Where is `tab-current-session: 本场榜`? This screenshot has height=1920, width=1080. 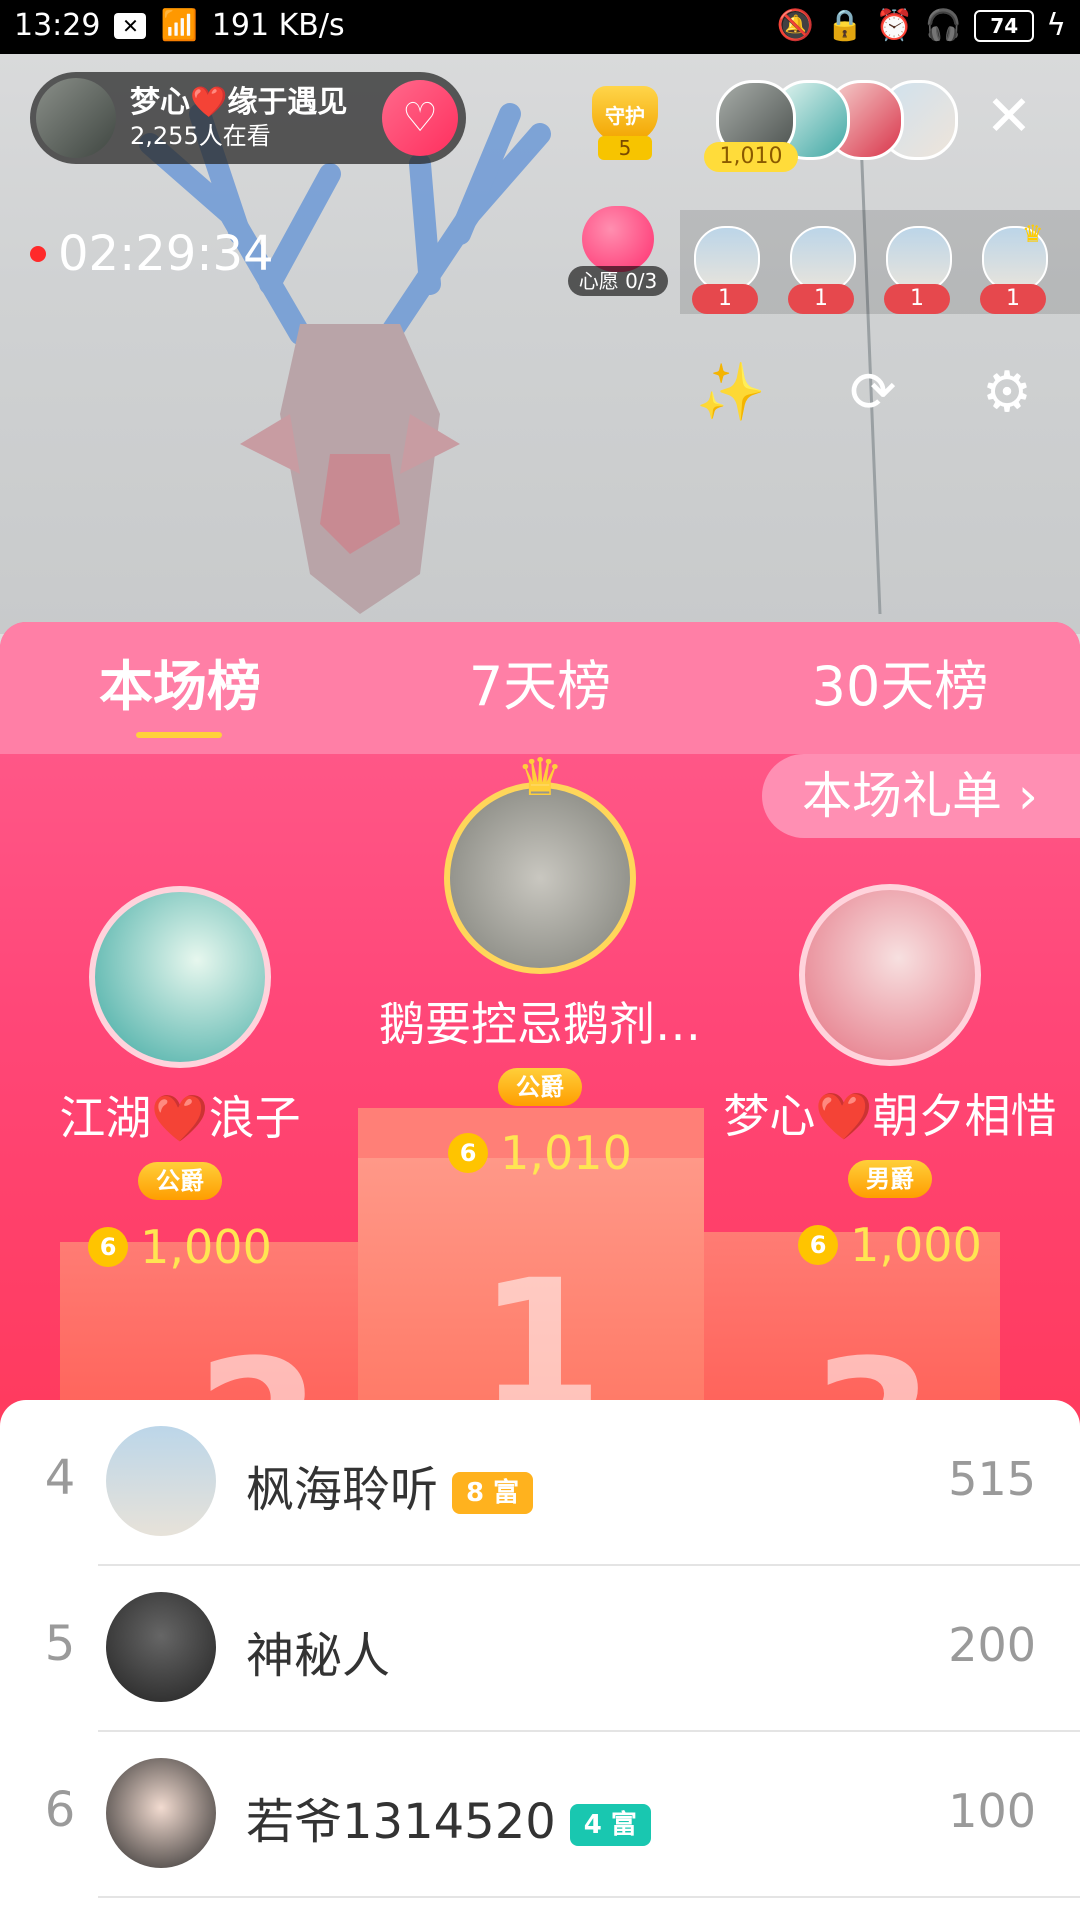
tab-current-session: 本场榜 is located at coordinates (180, 687).